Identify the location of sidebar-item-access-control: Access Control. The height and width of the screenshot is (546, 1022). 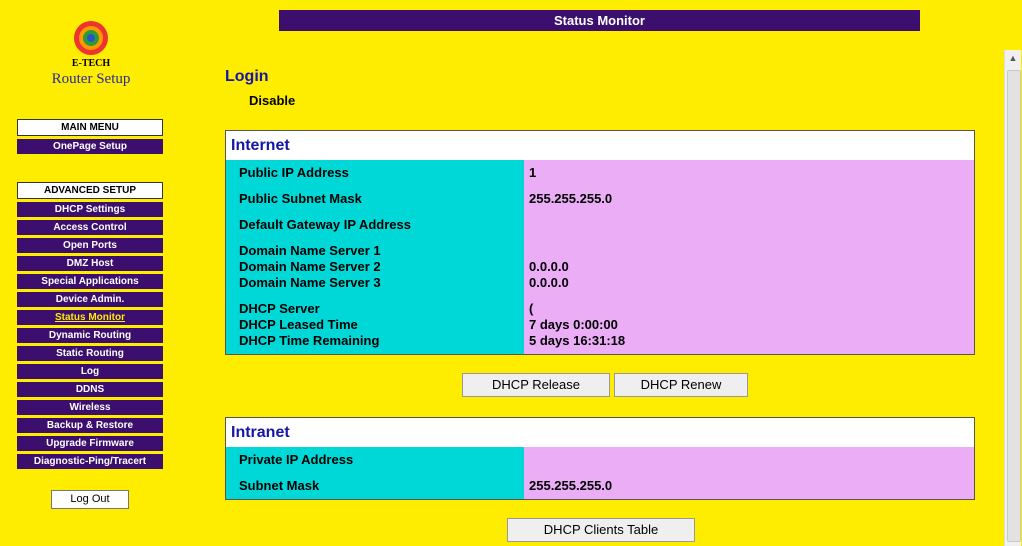
(90, 227).